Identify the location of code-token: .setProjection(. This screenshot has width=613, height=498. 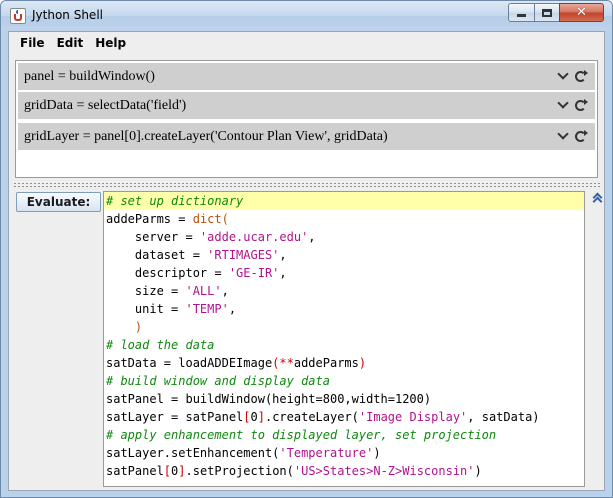
(239, 471).